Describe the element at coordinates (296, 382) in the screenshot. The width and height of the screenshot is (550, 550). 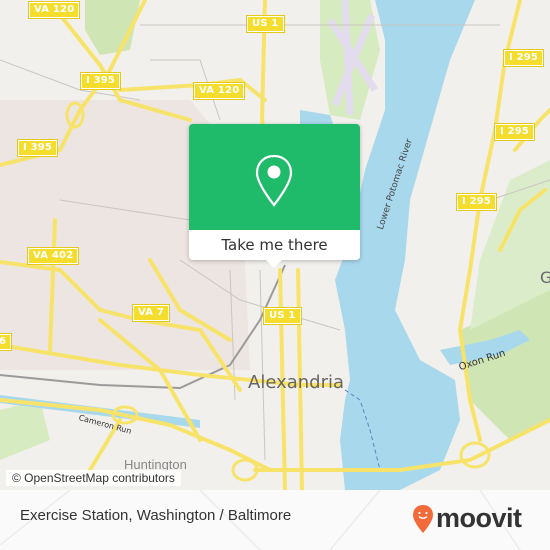
I see `place-label-alexandria: Alexandria` at that location.